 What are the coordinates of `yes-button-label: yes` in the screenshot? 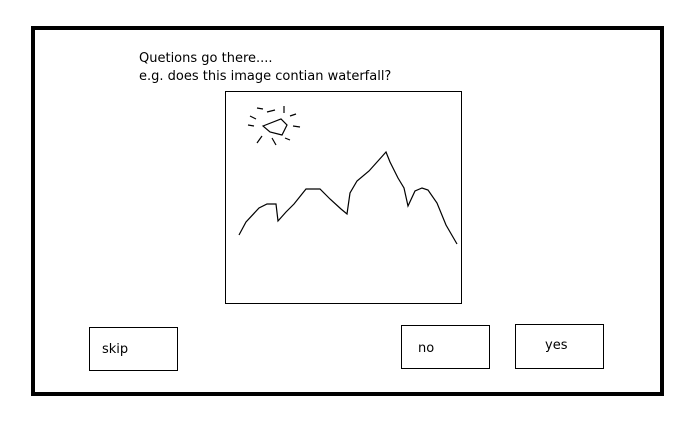 It's located at (556, 345).